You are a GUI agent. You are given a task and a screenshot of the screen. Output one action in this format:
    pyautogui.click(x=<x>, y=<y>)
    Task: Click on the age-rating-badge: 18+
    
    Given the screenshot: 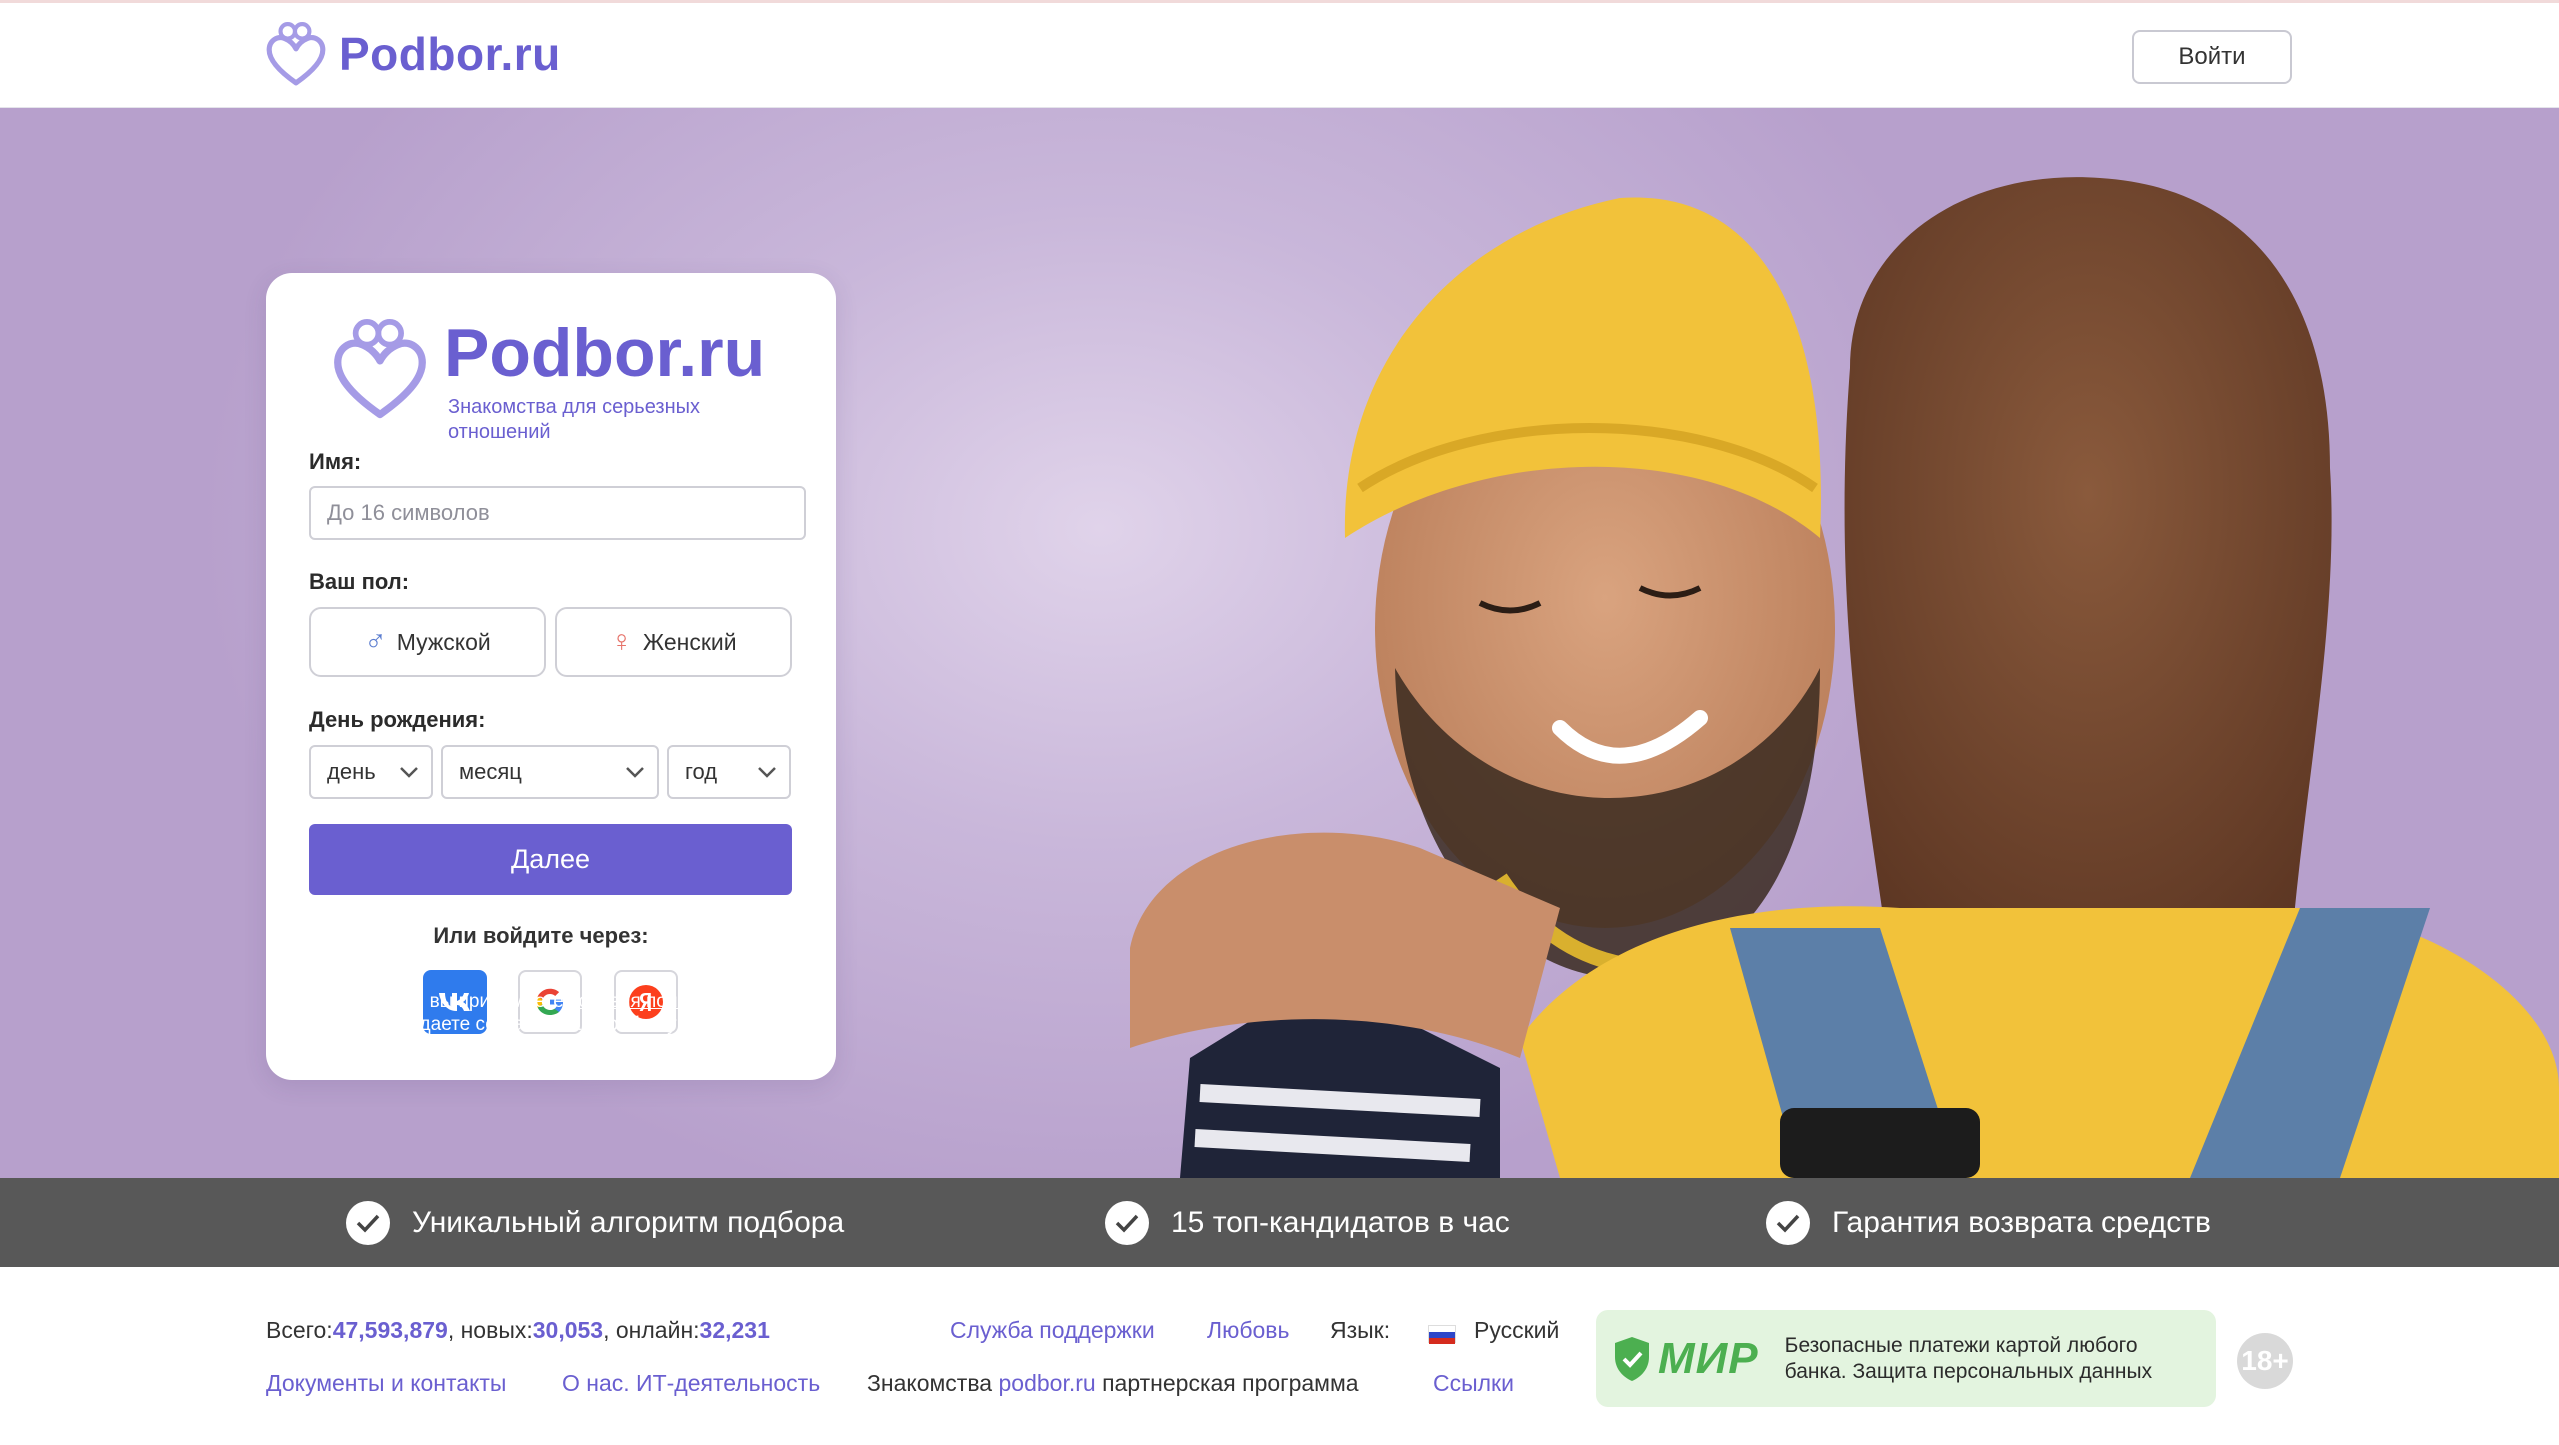 What is the action you would take?
    pyautogui.click(x=2265, y=1361)
    